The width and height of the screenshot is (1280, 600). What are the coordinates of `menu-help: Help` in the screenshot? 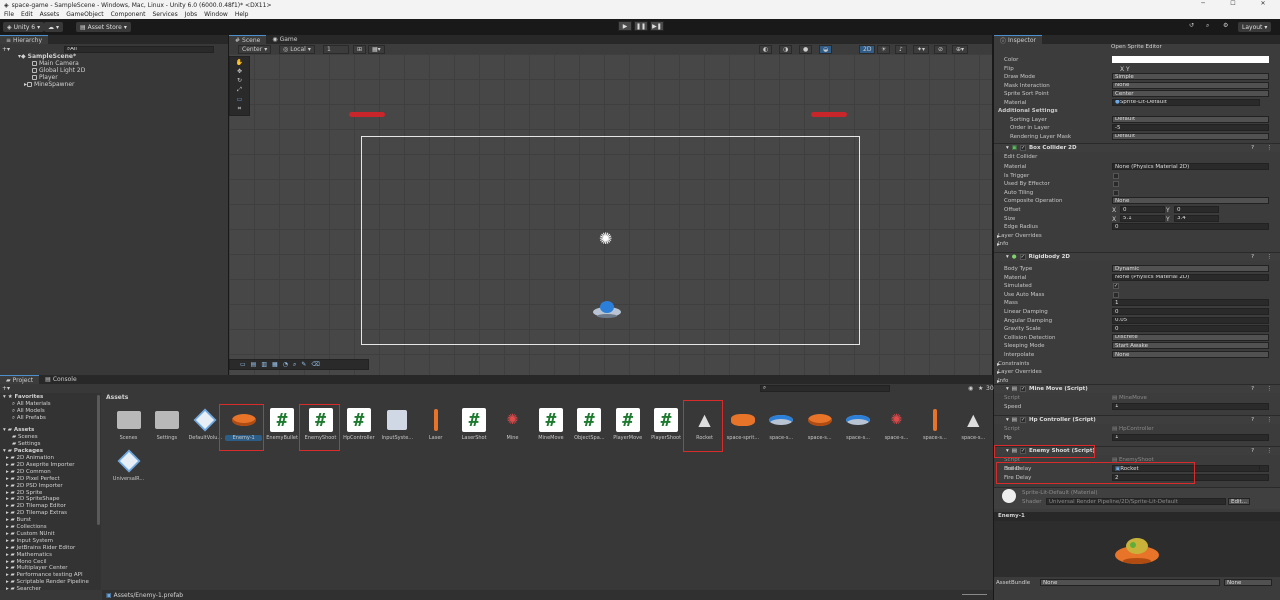 It's located at (242, 14).